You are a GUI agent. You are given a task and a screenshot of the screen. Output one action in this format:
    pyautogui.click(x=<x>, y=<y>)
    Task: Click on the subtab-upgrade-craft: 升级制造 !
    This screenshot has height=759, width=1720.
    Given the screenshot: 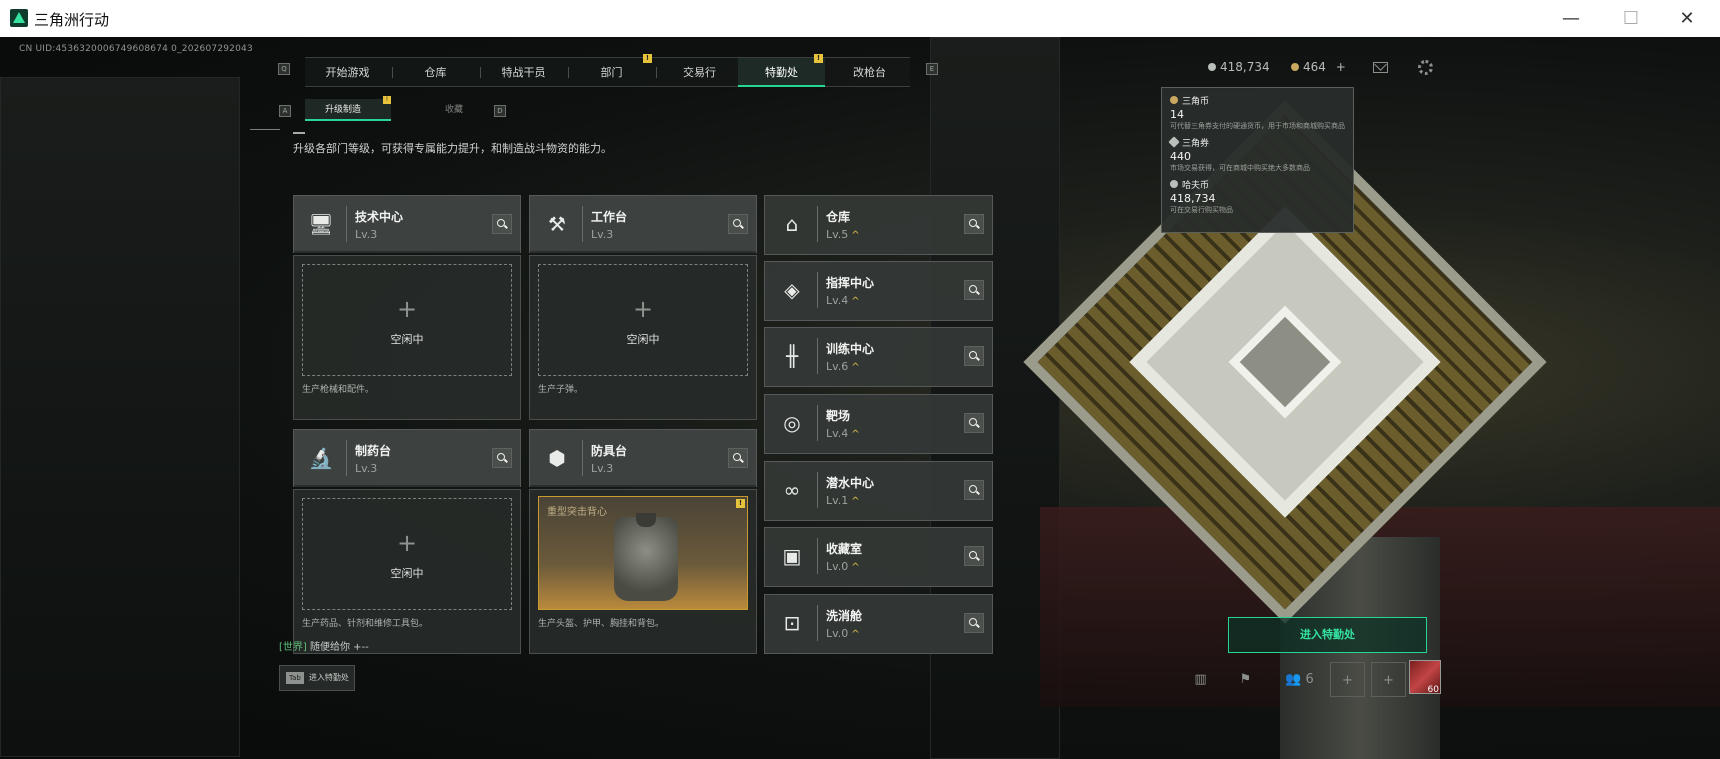 What is the action you would take?
    pyautogui.click(x=348, y=108)
    